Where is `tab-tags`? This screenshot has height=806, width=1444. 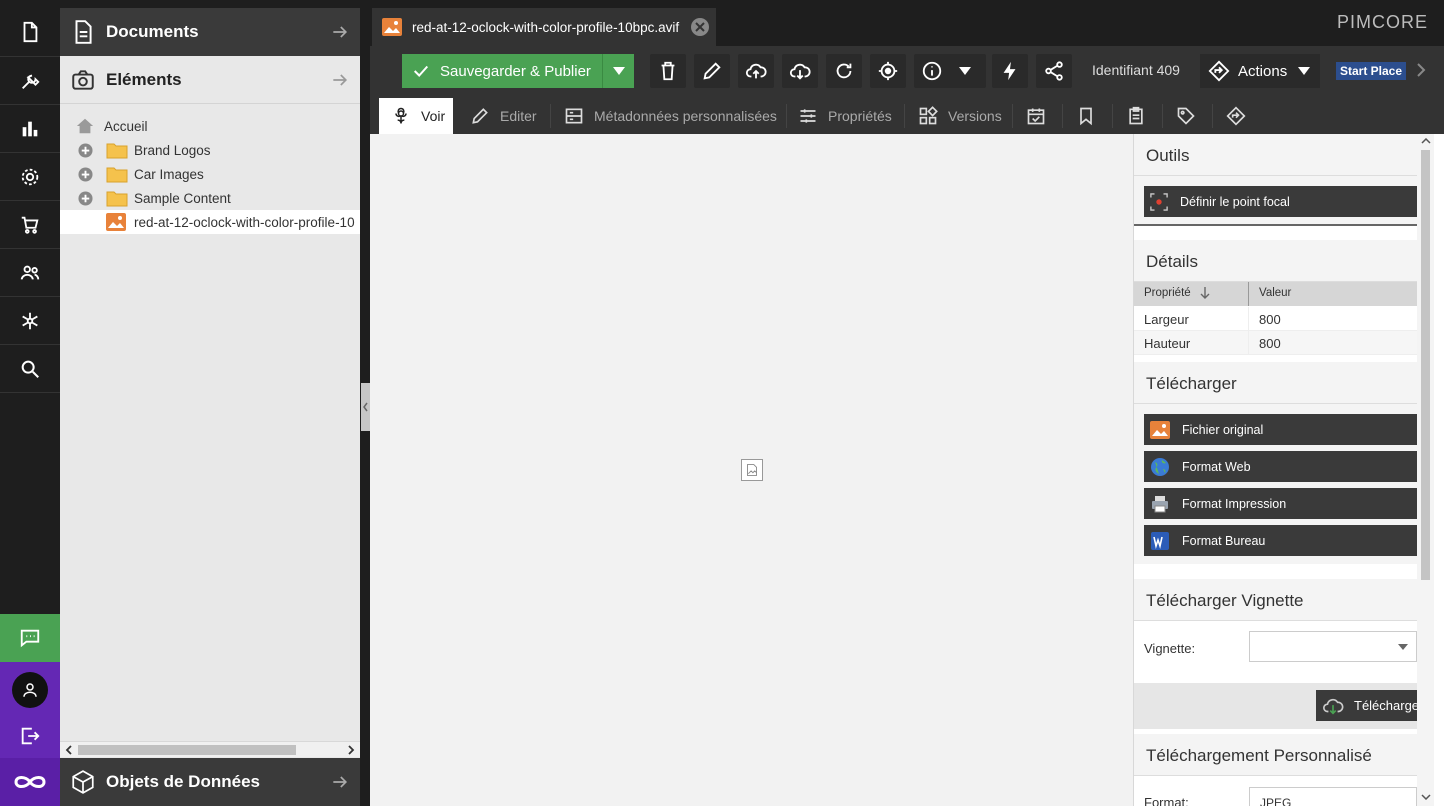 tab-tags is located at coordinates (1186, 116).